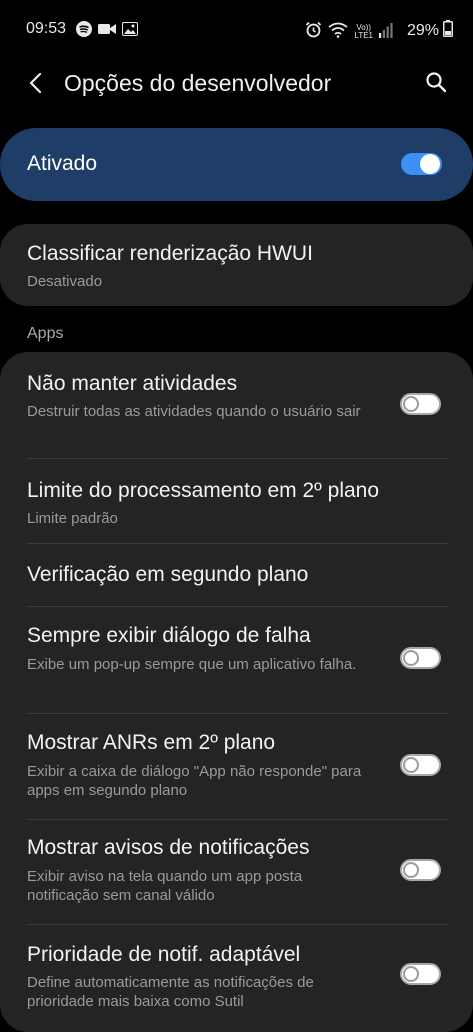 The width and height of the screenshot is (473, 1032). What do you see at coordinates (168, 847) in the screenshot?
I see `setting-title: Mostrar avisos de notificações` at bounding box center [168, 847].